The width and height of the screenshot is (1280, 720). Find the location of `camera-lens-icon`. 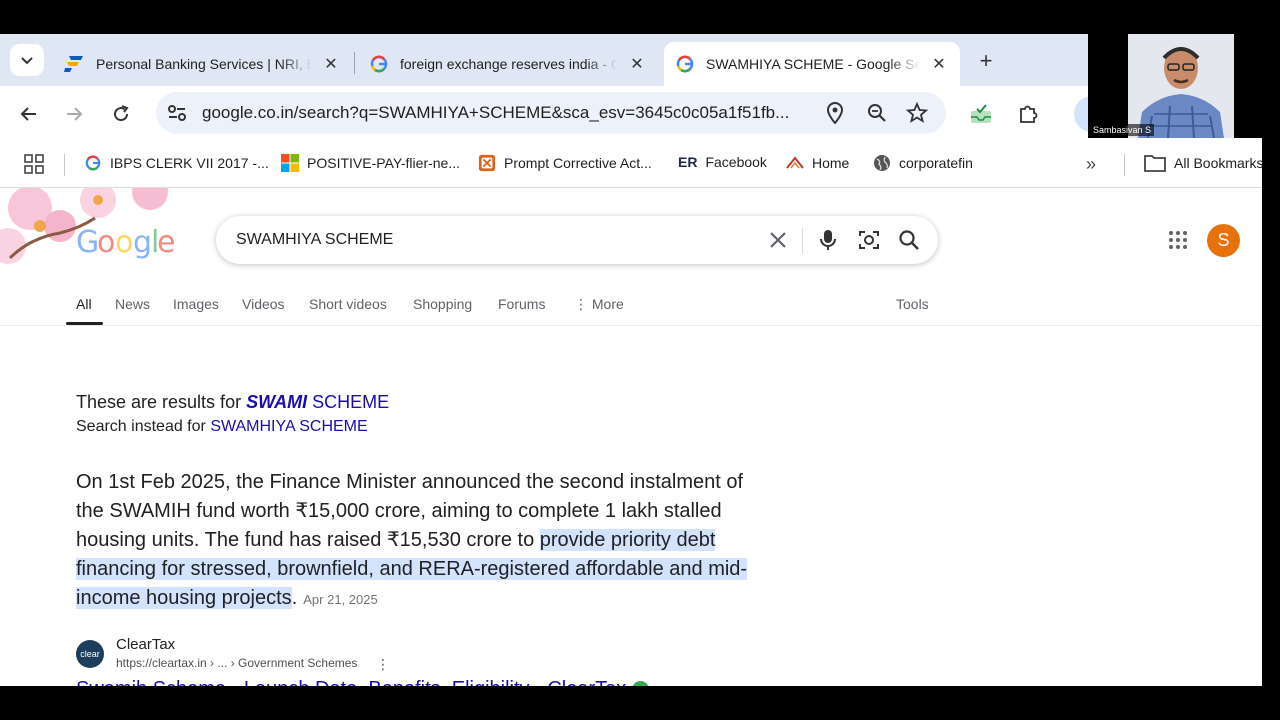

camera-lens-icon is located at coordinates (869, 240).